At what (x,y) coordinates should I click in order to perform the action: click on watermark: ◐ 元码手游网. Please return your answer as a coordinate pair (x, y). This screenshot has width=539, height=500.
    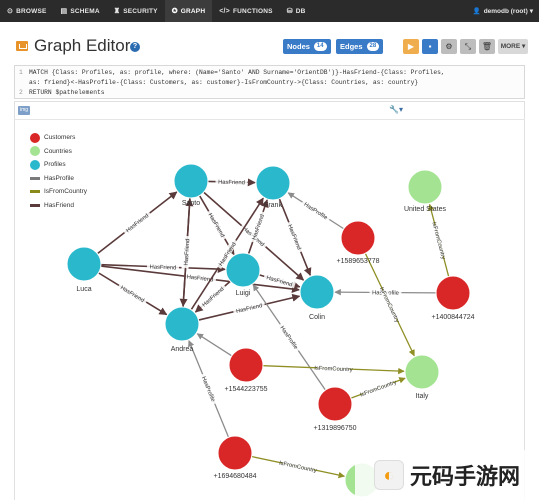
    Looking at the image, I should click on (447, 475).